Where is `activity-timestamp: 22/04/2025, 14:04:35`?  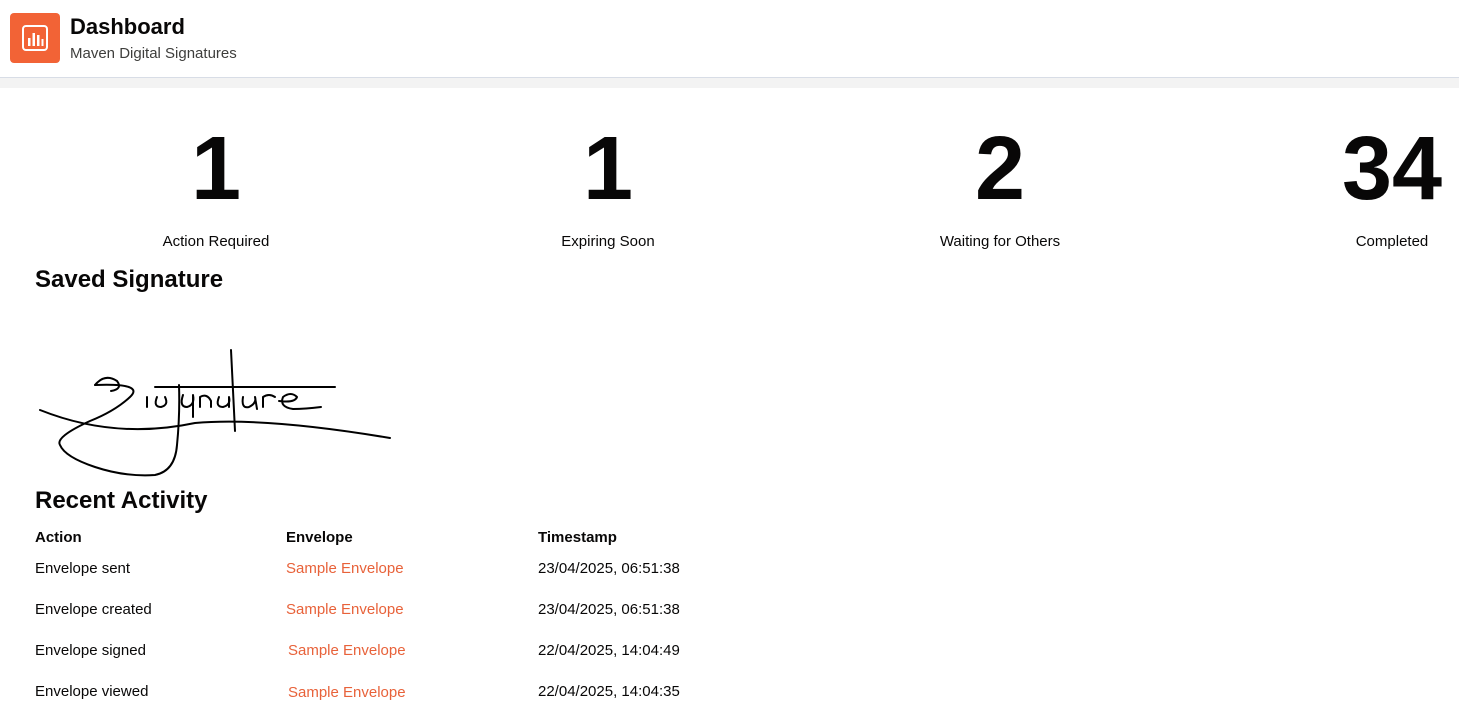
activity-timestamp: 22/04/2025, 14:04:35 is located at coordinates (609, 691).